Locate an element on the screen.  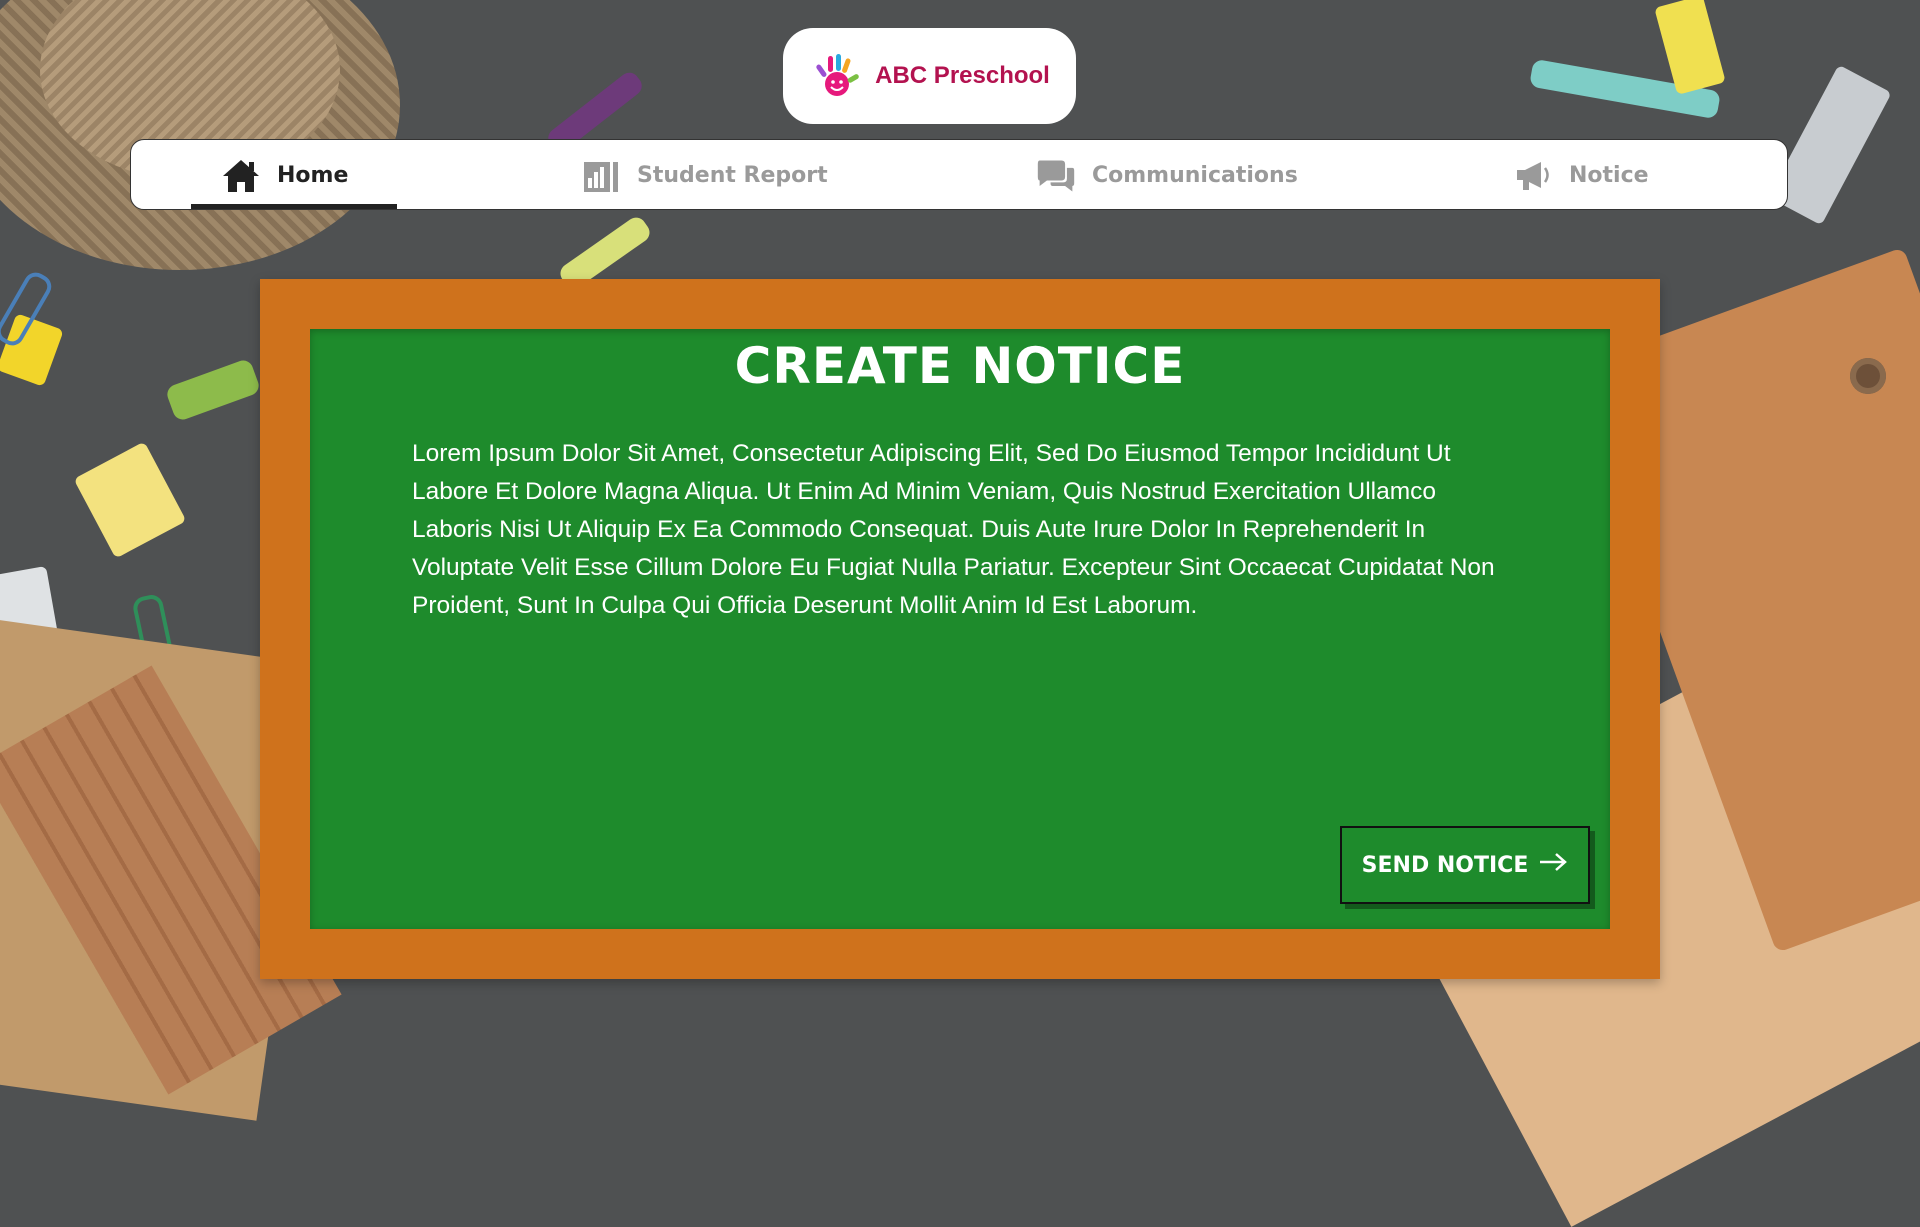
app-logo: ABC Preschool is located at coordinates (929, 76).